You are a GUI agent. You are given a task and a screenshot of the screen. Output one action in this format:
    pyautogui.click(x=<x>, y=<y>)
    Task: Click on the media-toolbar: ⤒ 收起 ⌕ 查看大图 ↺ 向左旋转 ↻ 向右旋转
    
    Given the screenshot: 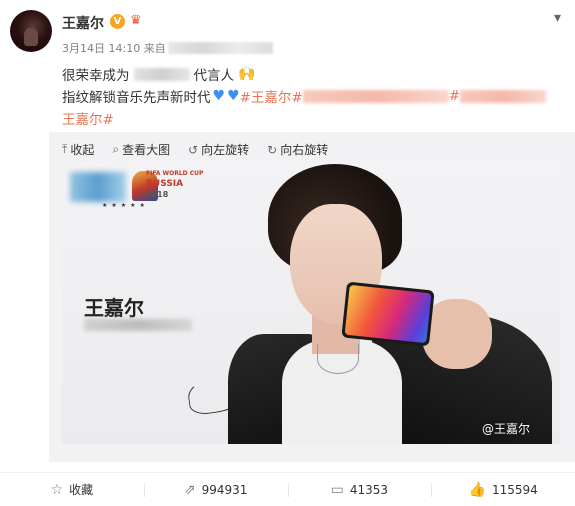 What is the action you would take?
    pyautogui.click(x=195, y=149)
    